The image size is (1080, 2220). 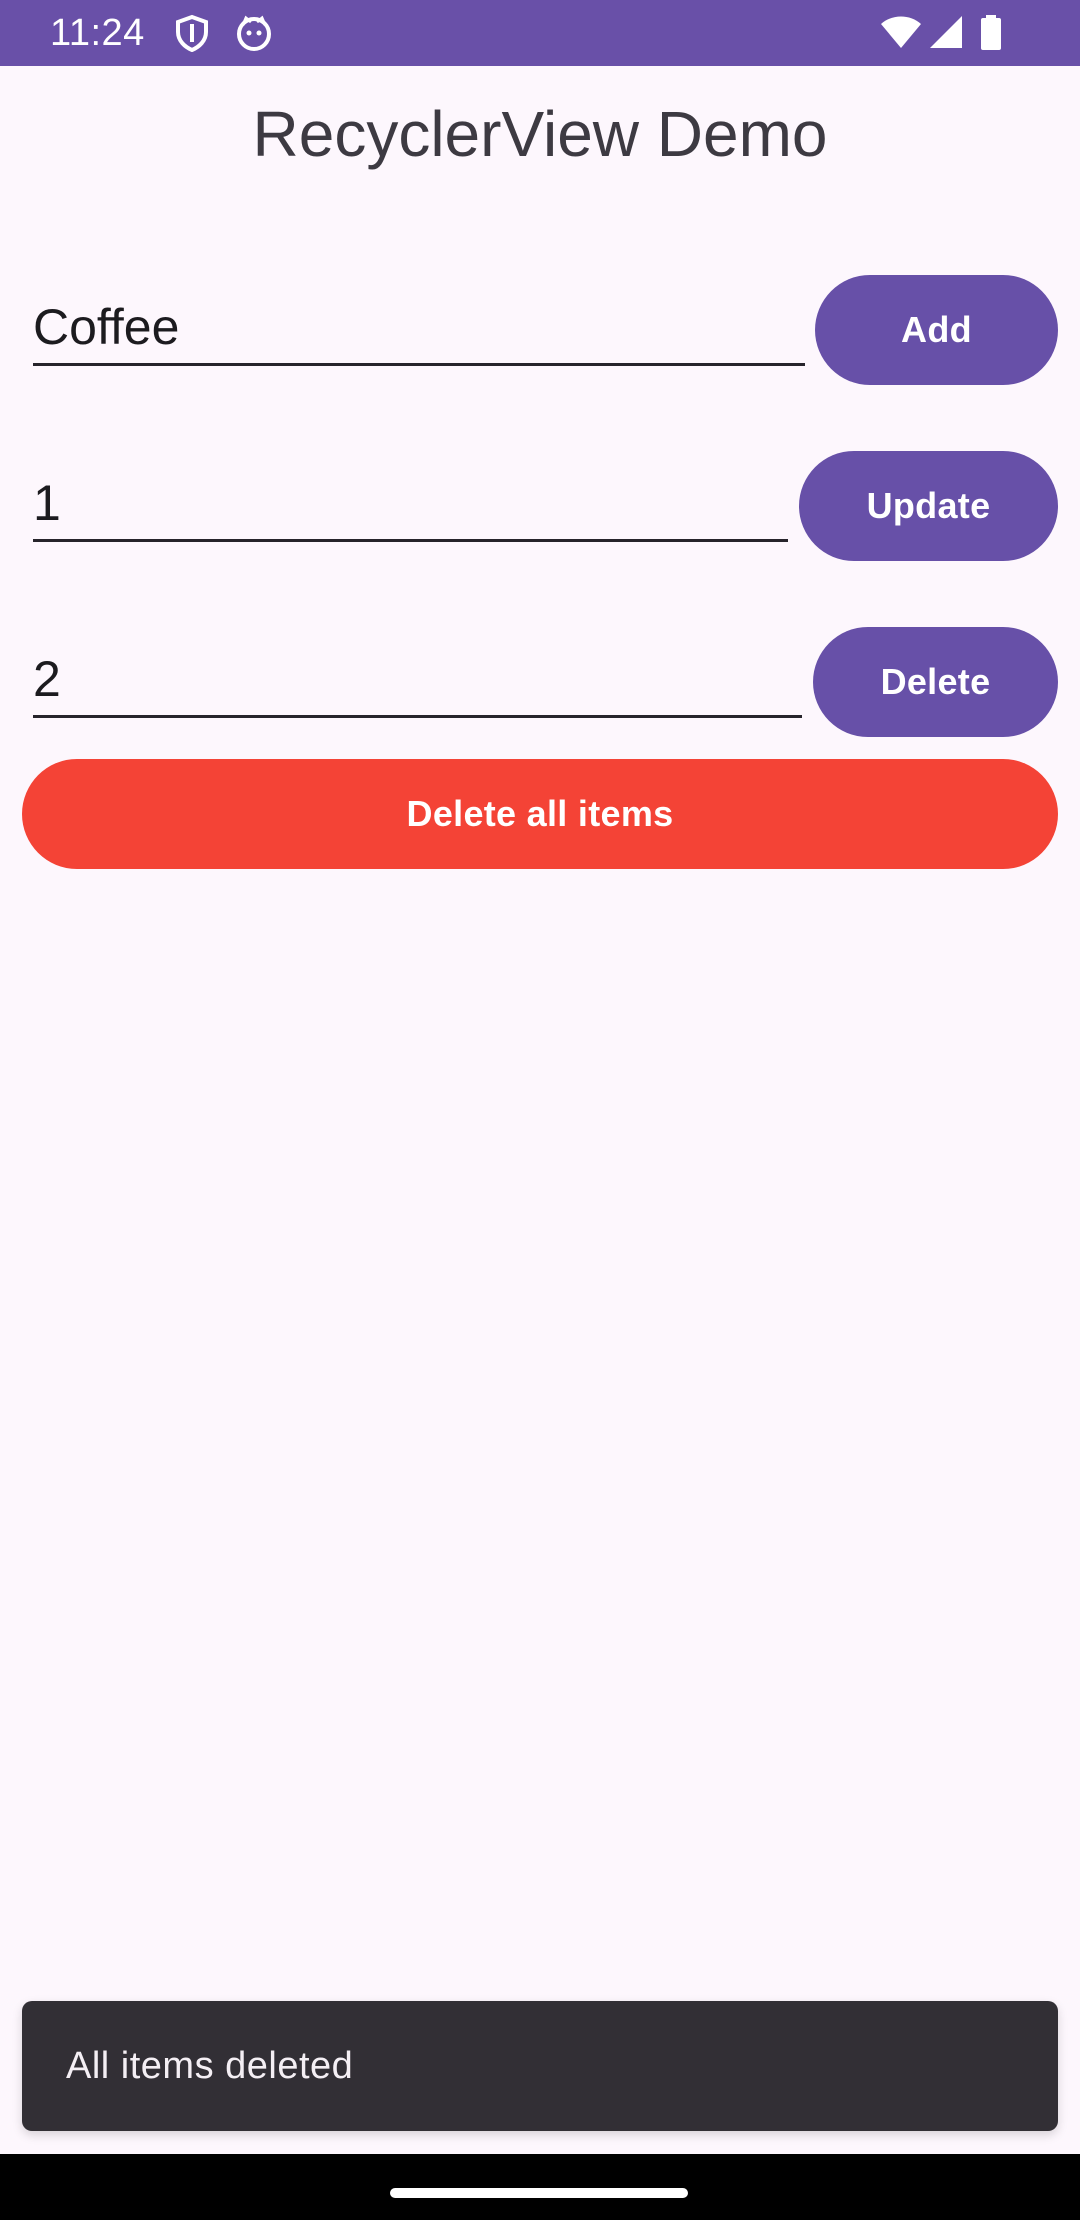 What do you see at coordinates (410, 540) in the screenshot?
I see `update-position-input-underline` at bounding box center [410, 540].